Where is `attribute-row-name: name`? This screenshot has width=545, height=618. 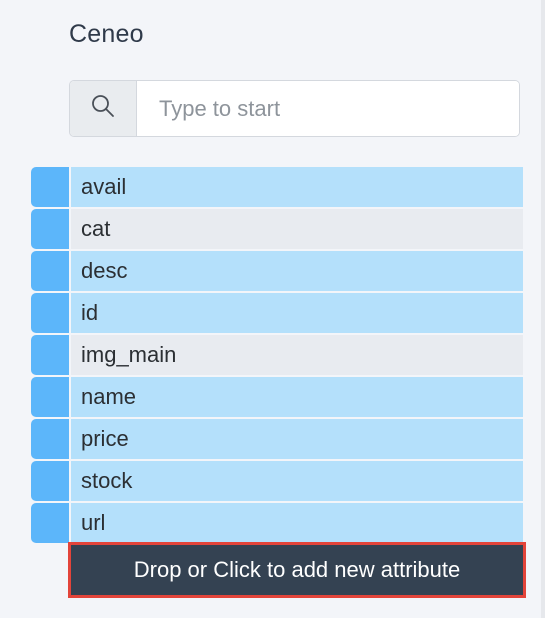
attribute-row-name: name is located at coordinates (277, 397).